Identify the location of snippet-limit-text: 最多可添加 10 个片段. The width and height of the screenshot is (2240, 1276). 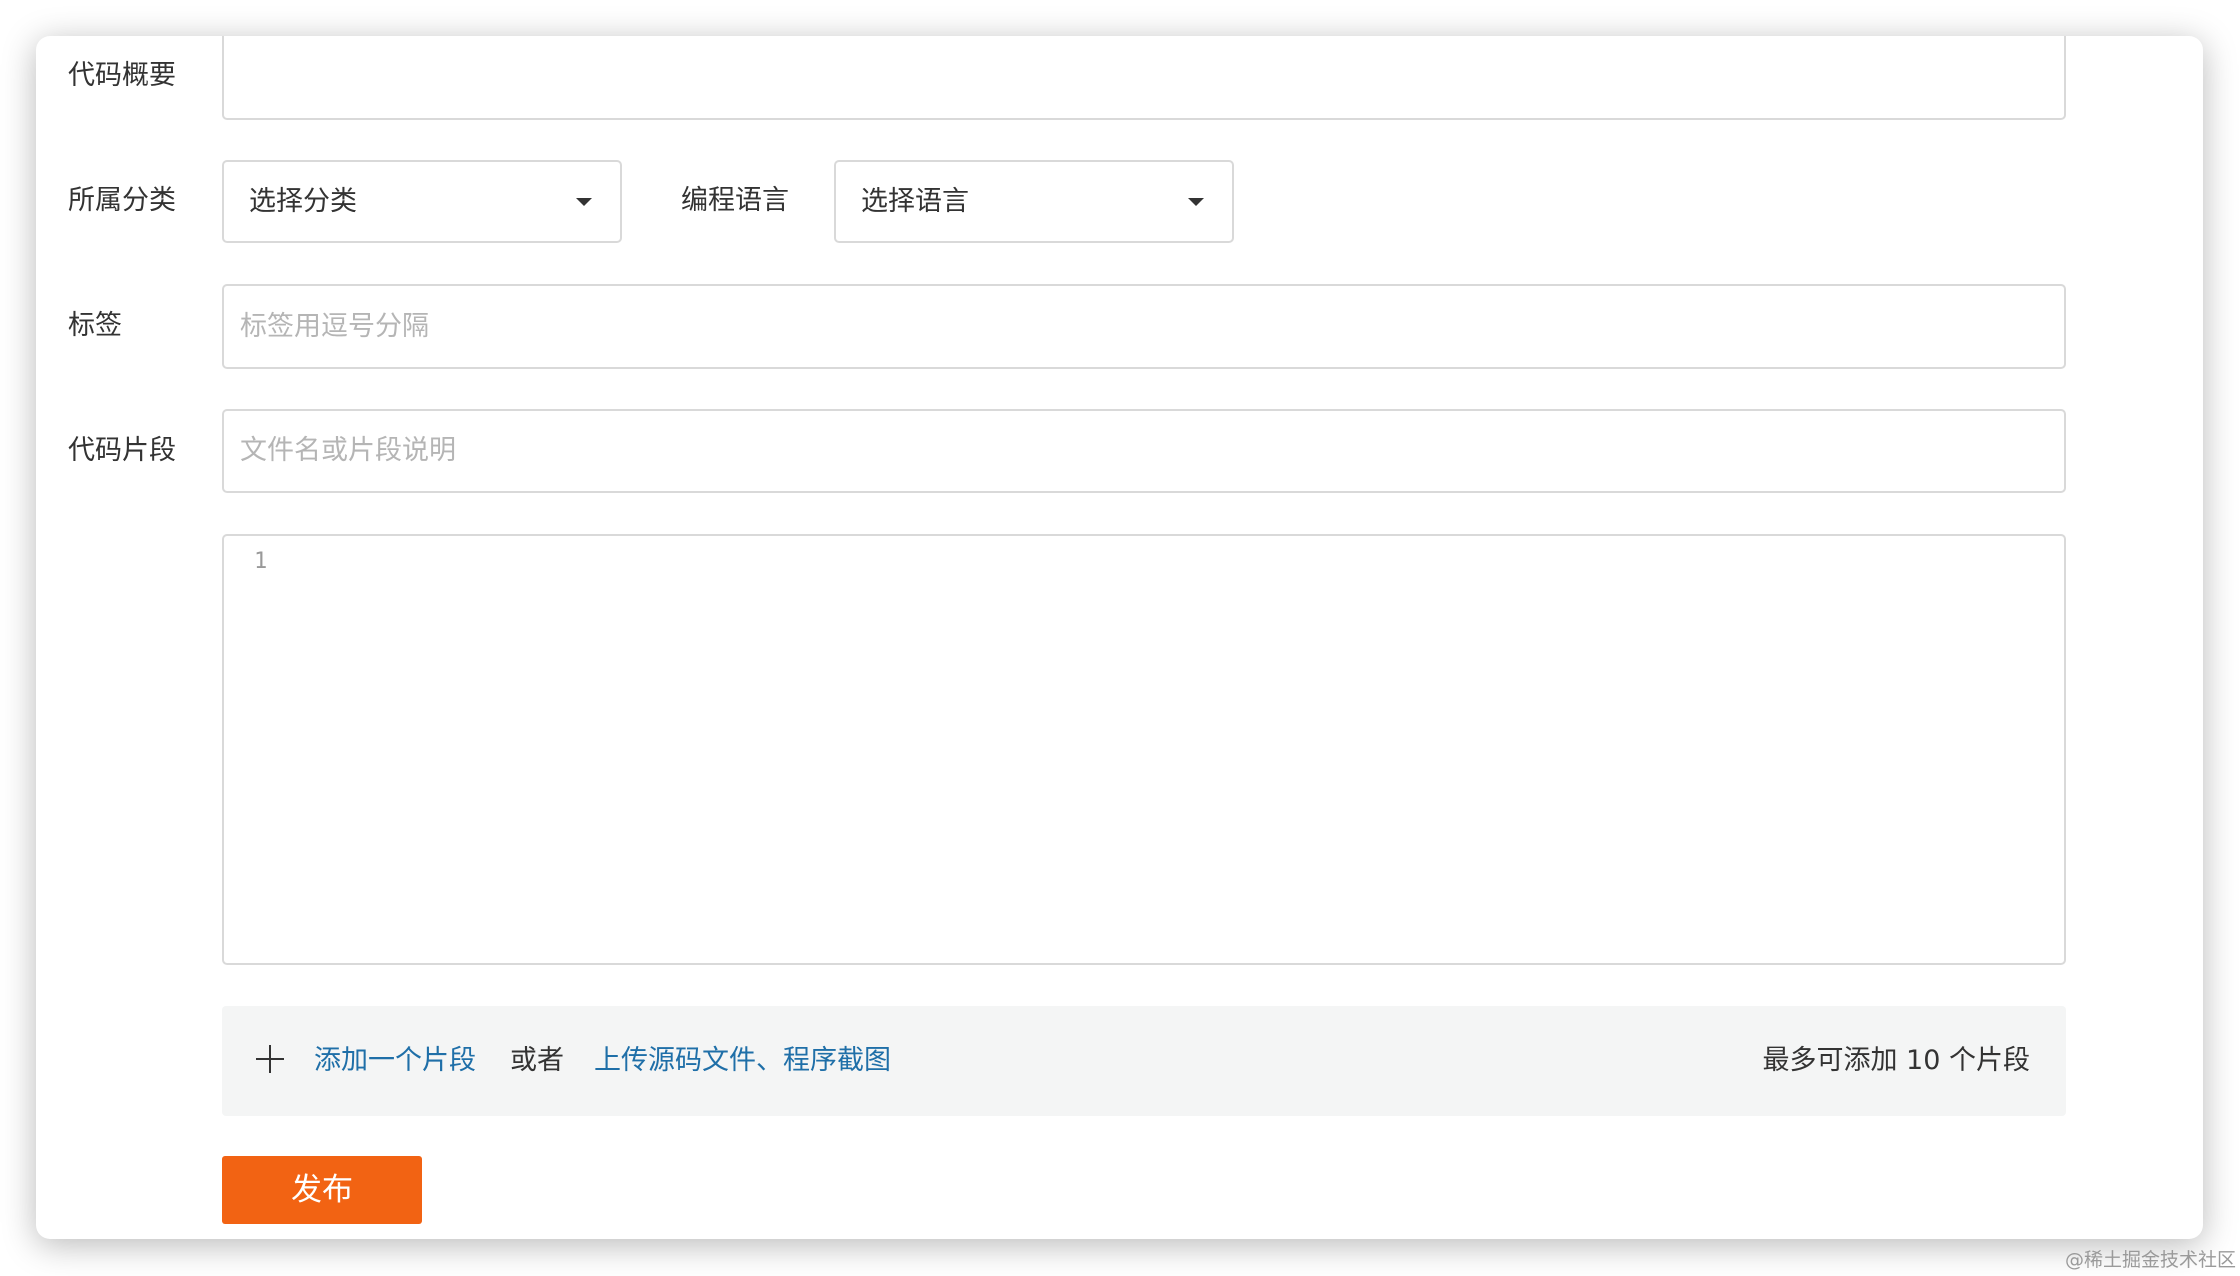
(1896, 1060).